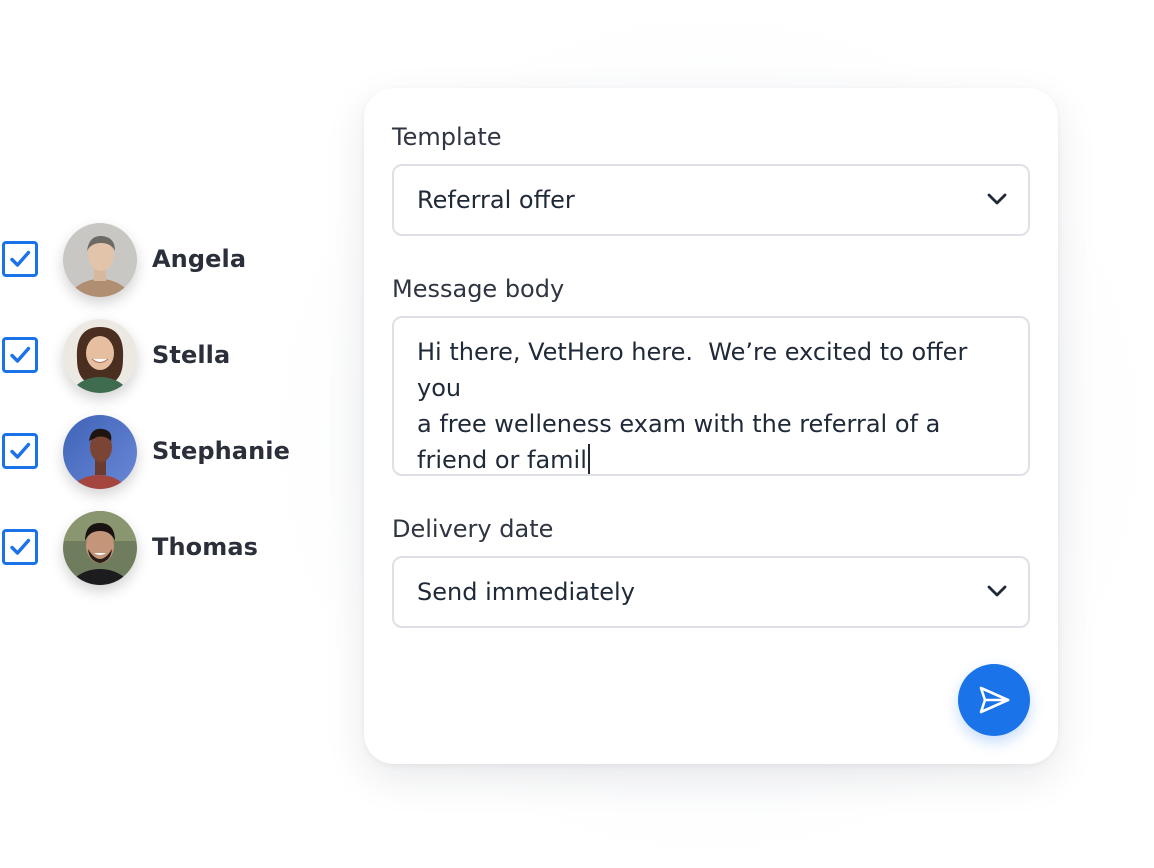  I want to click on recipient-item-stella: Stella, so click(150, 356).